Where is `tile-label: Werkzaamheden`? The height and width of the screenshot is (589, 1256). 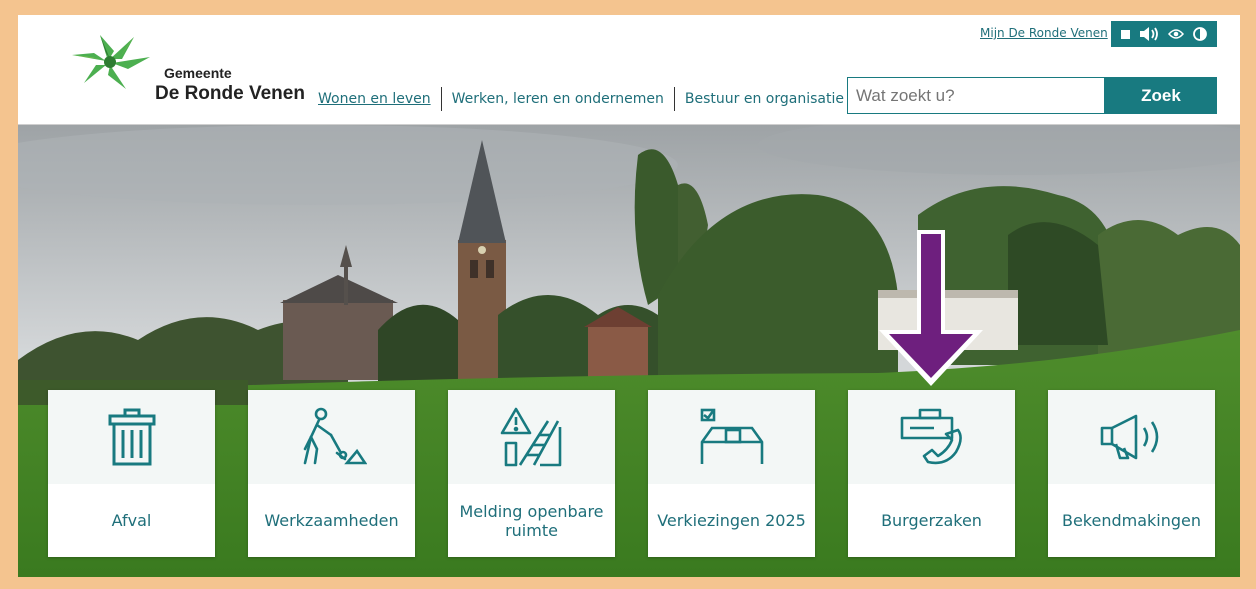
tile-label: Werkzaamheden is located at coordinates (331, 520).